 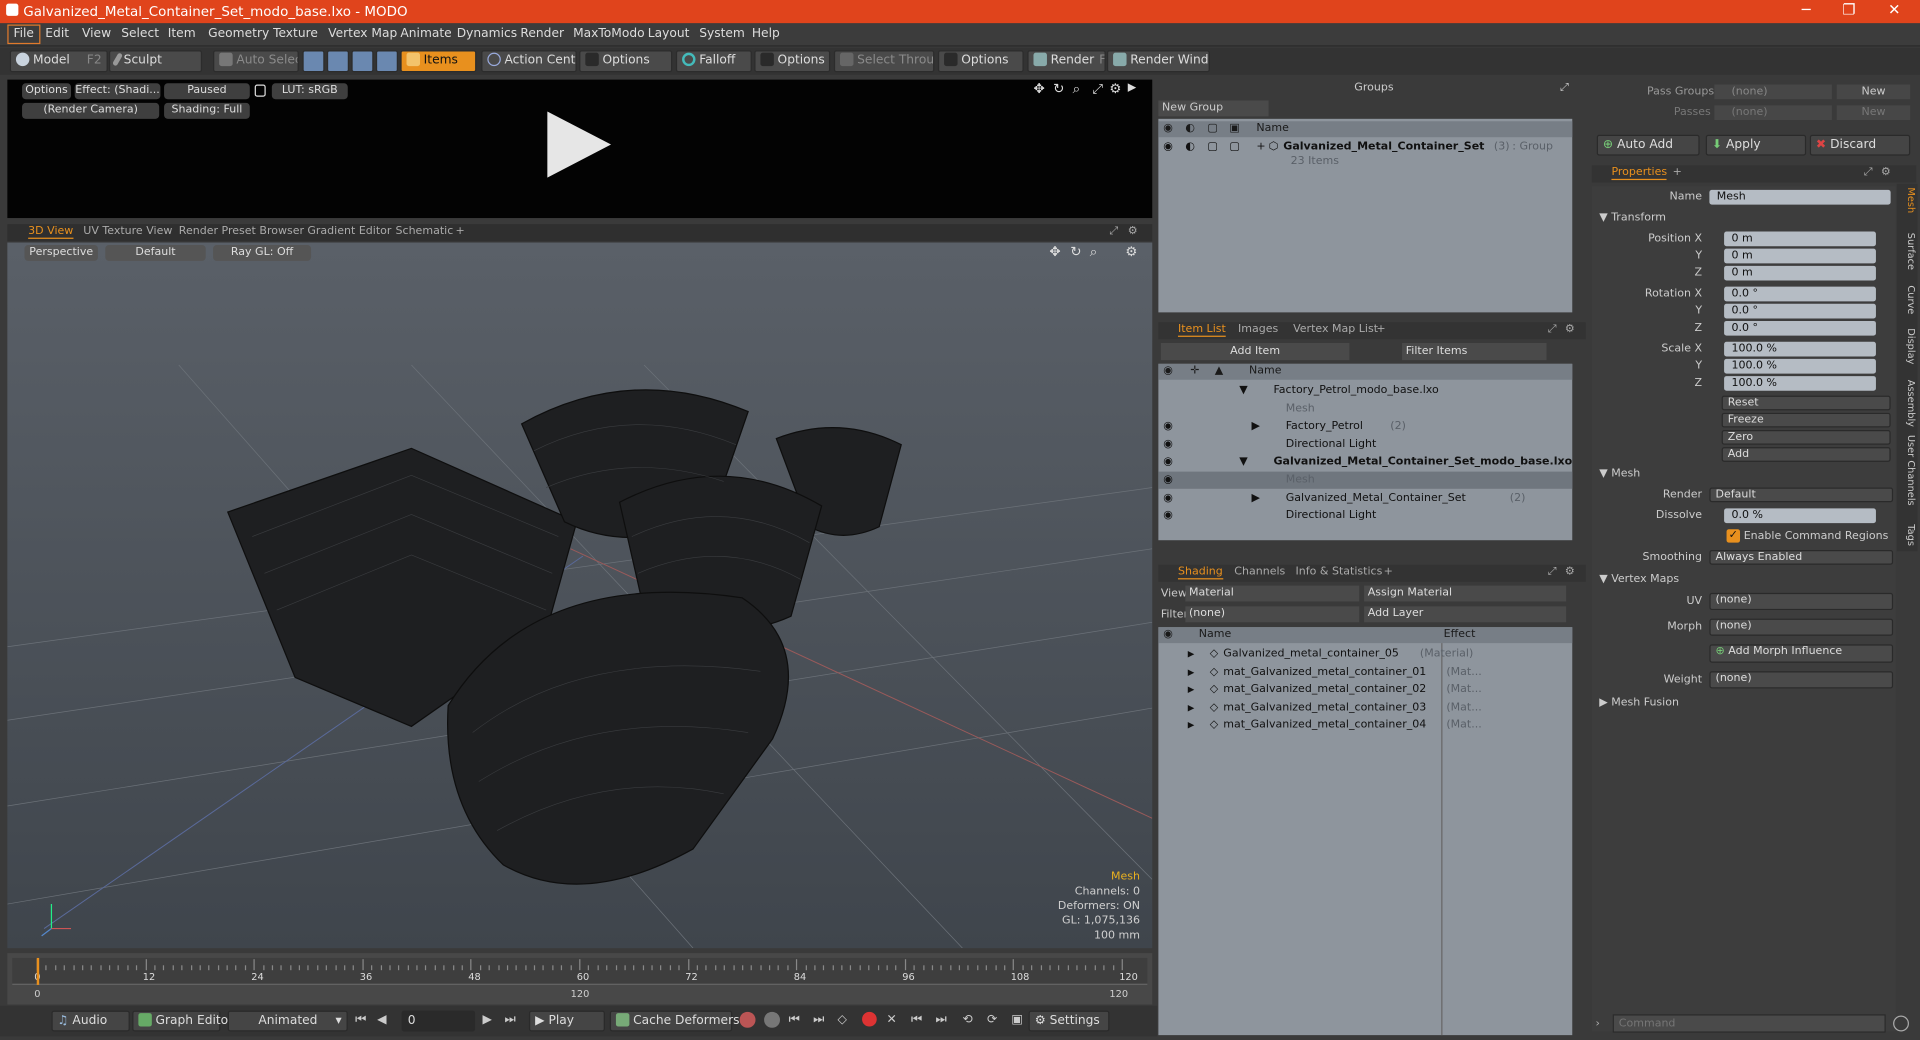 What do you see at coordinates (313, 61) in the screenshot?
I see `vertices-mode-button` at bounding box center [313, 61].